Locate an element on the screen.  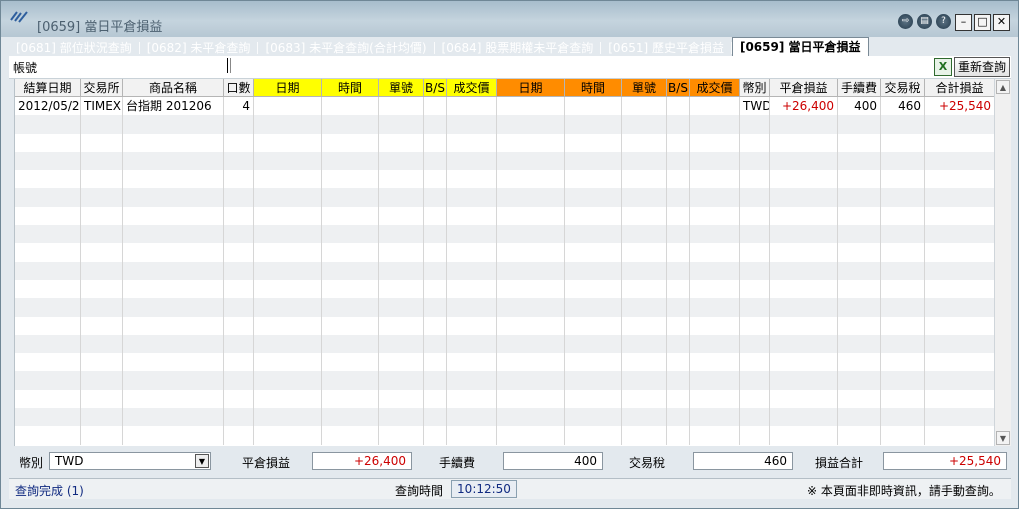
column-header-exchange: 交易所 is located at coordinates (102, 88).